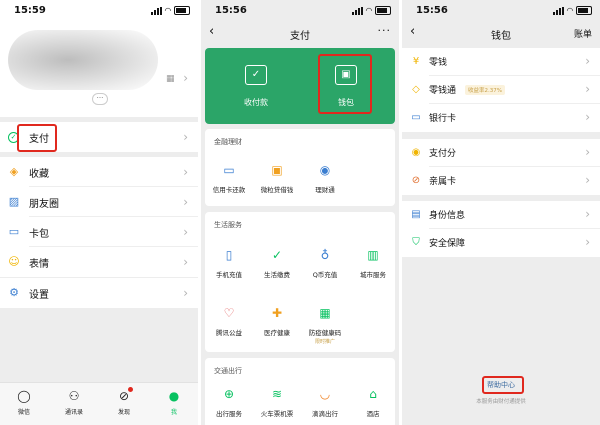 The height and width of the screenshot is (425, 600). What do you see at coordinates (277, 313) in the screenshot?
I see `medical-cross-icon: ✚` at bounding box center [277, 313].